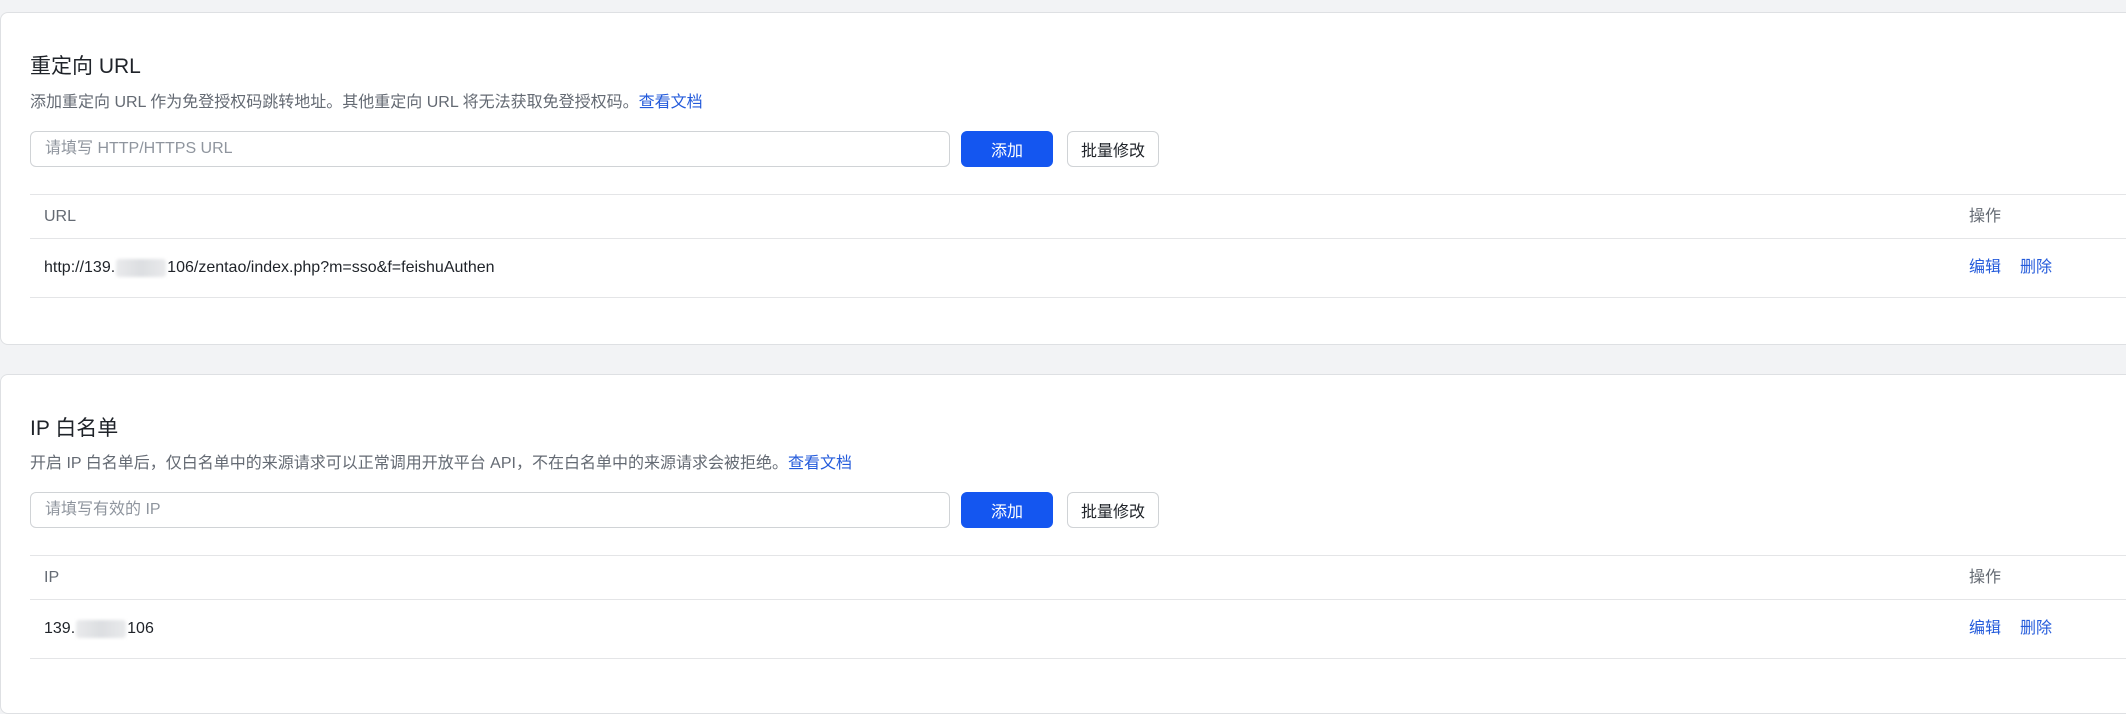 The height and width of the screenshot is (714, 2126). What do you see at coordinates (80, 267) in the screenshot?
I see `redirect-url-value-prefix: http://139.` at bounding box center [80, 267].